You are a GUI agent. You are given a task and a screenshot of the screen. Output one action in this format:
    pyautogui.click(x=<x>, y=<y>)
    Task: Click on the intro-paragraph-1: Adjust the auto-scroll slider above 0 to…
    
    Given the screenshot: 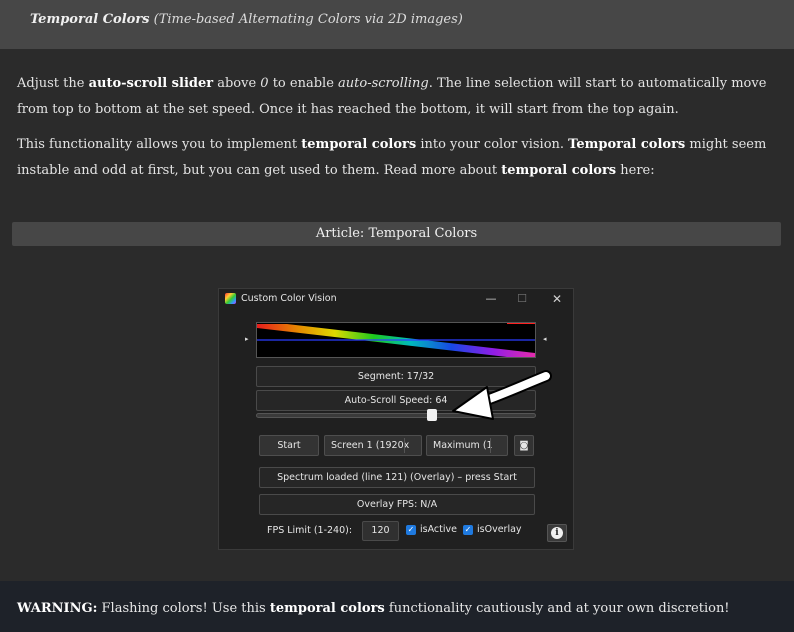 What is the action you would take?
    pyautogui.click(x=392, y=96)
    